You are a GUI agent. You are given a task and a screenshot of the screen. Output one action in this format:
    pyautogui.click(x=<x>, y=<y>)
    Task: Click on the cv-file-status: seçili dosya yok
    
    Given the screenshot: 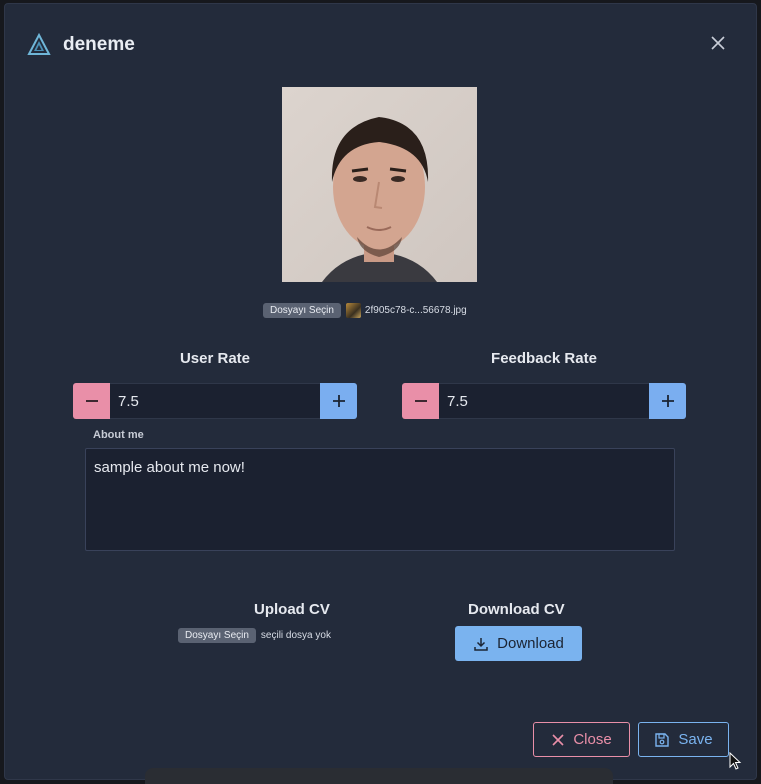 What is the action you would take?
    pyautogui.click(x=295, y=635)
    